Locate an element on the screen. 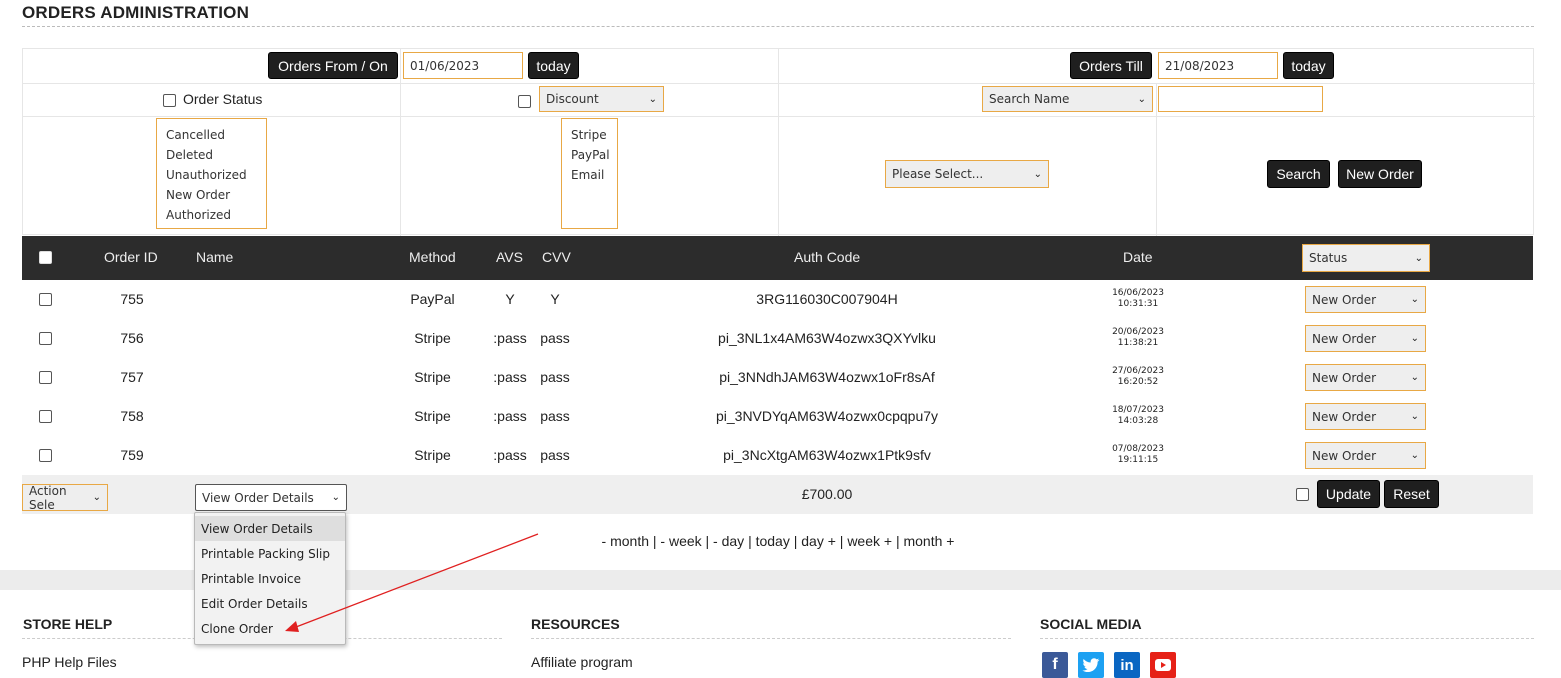  order-date-day: 16/06/2023 is located at coordinates (1138, 293).